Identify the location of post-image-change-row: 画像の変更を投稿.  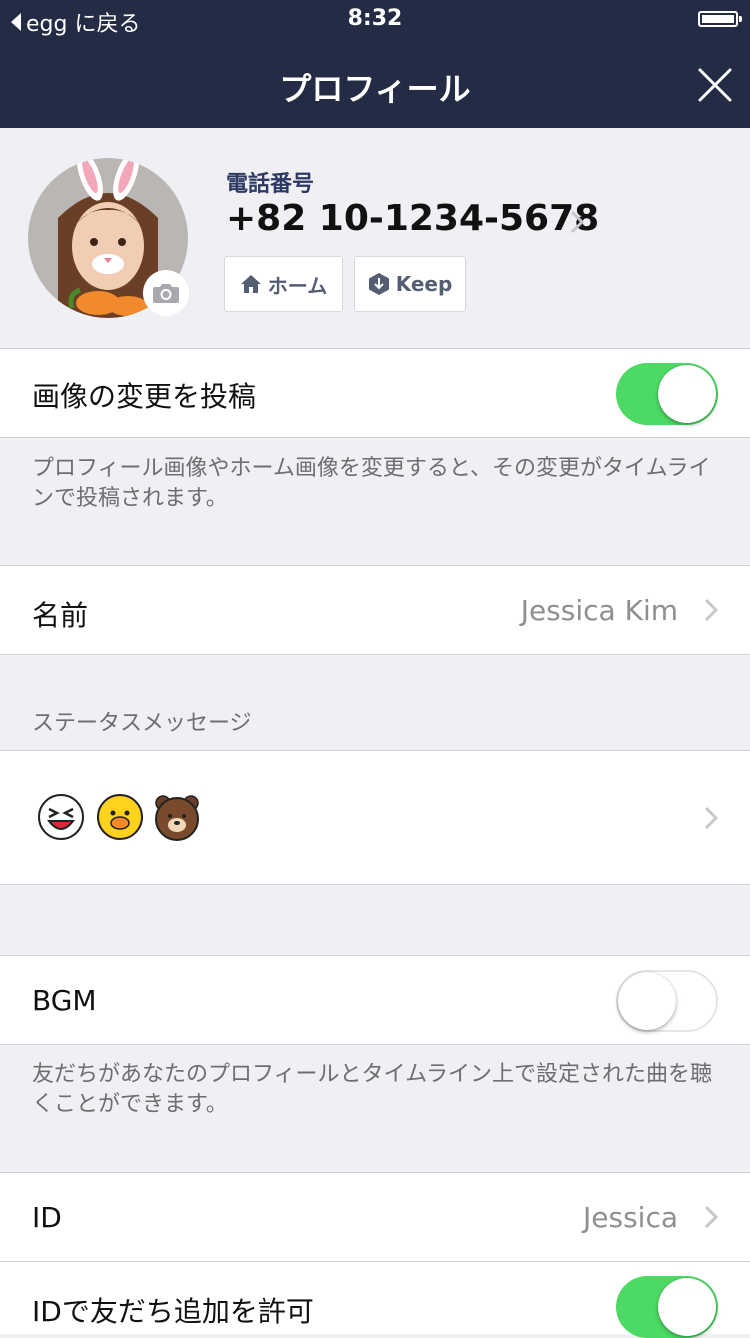
(375, 393).